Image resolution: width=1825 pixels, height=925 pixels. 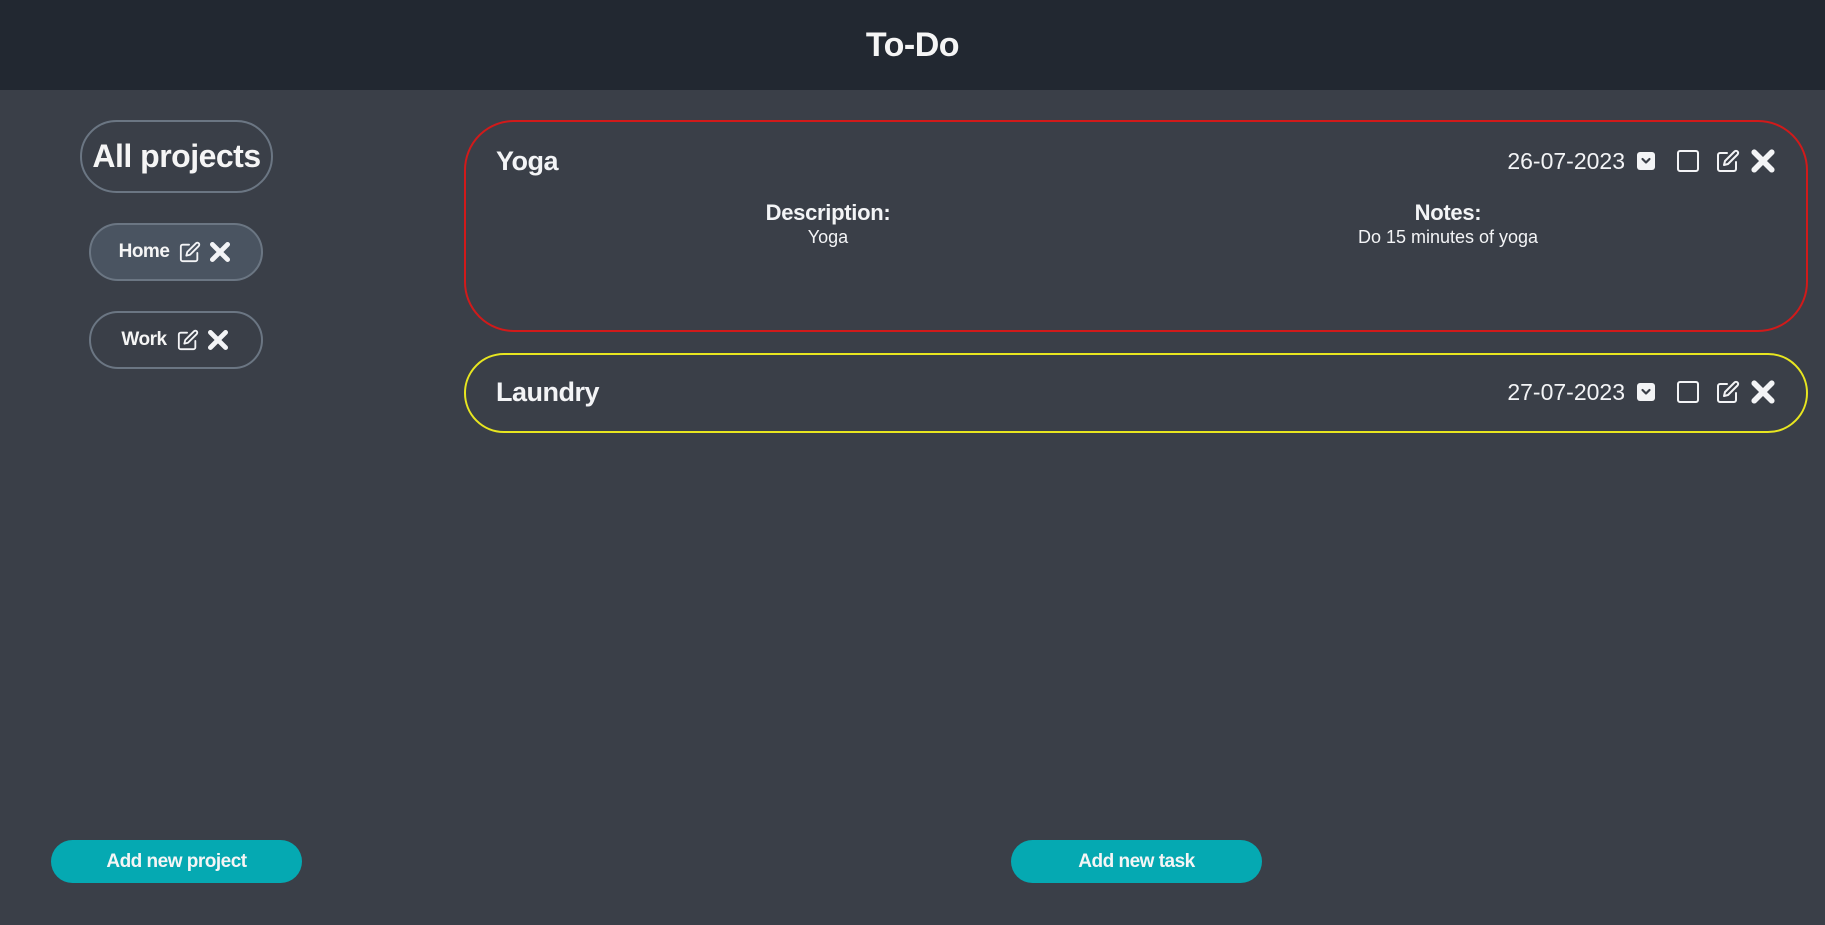 What do you see at coordinates (176, 156) in the screenshot?
I see `all-projects-button: All projects` at bounding box center [176, 156].